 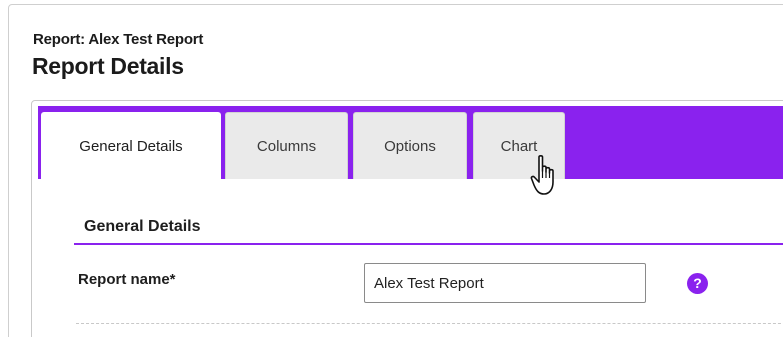 I want to click on page-title: Report Details, so click(x=108, y=66).